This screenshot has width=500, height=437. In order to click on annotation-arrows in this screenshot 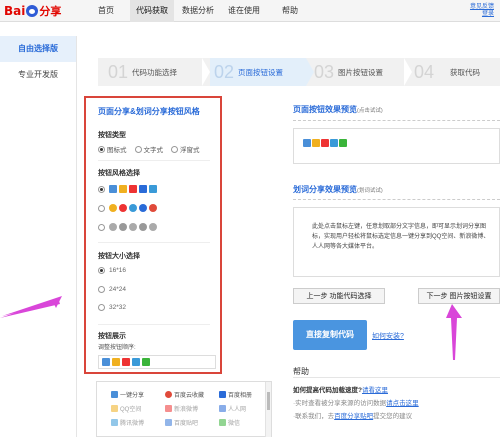, I will do `click(231, 328)`.